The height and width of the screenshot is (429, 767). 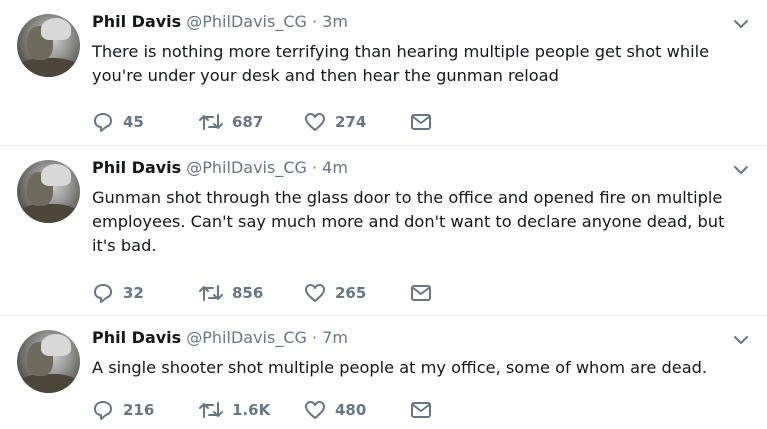 I want to click on reply-count: 45, so click(x=133, y=122).